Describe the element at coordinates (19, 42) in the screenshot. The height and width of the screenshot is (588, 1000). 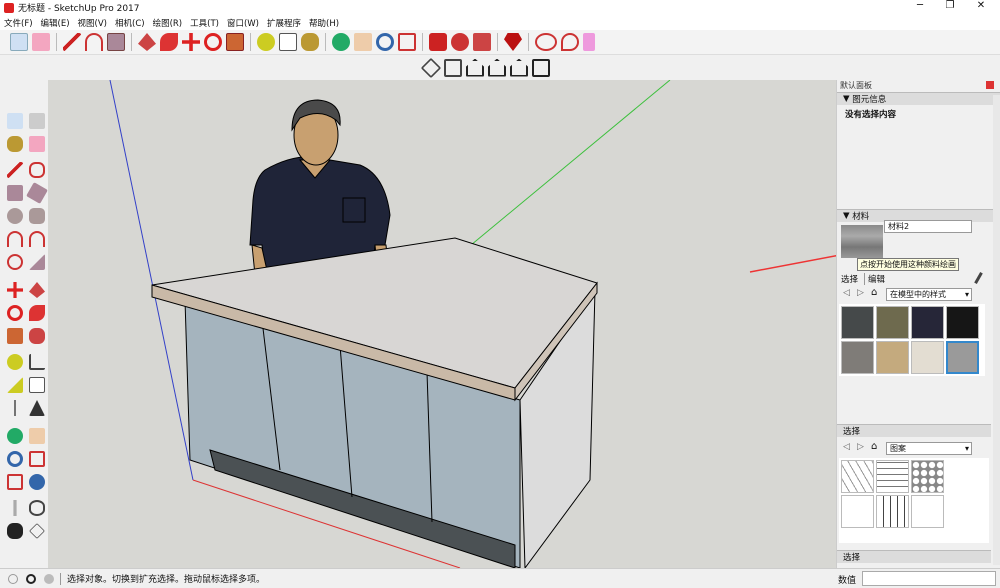
I see `select-tool-icon` at that location.